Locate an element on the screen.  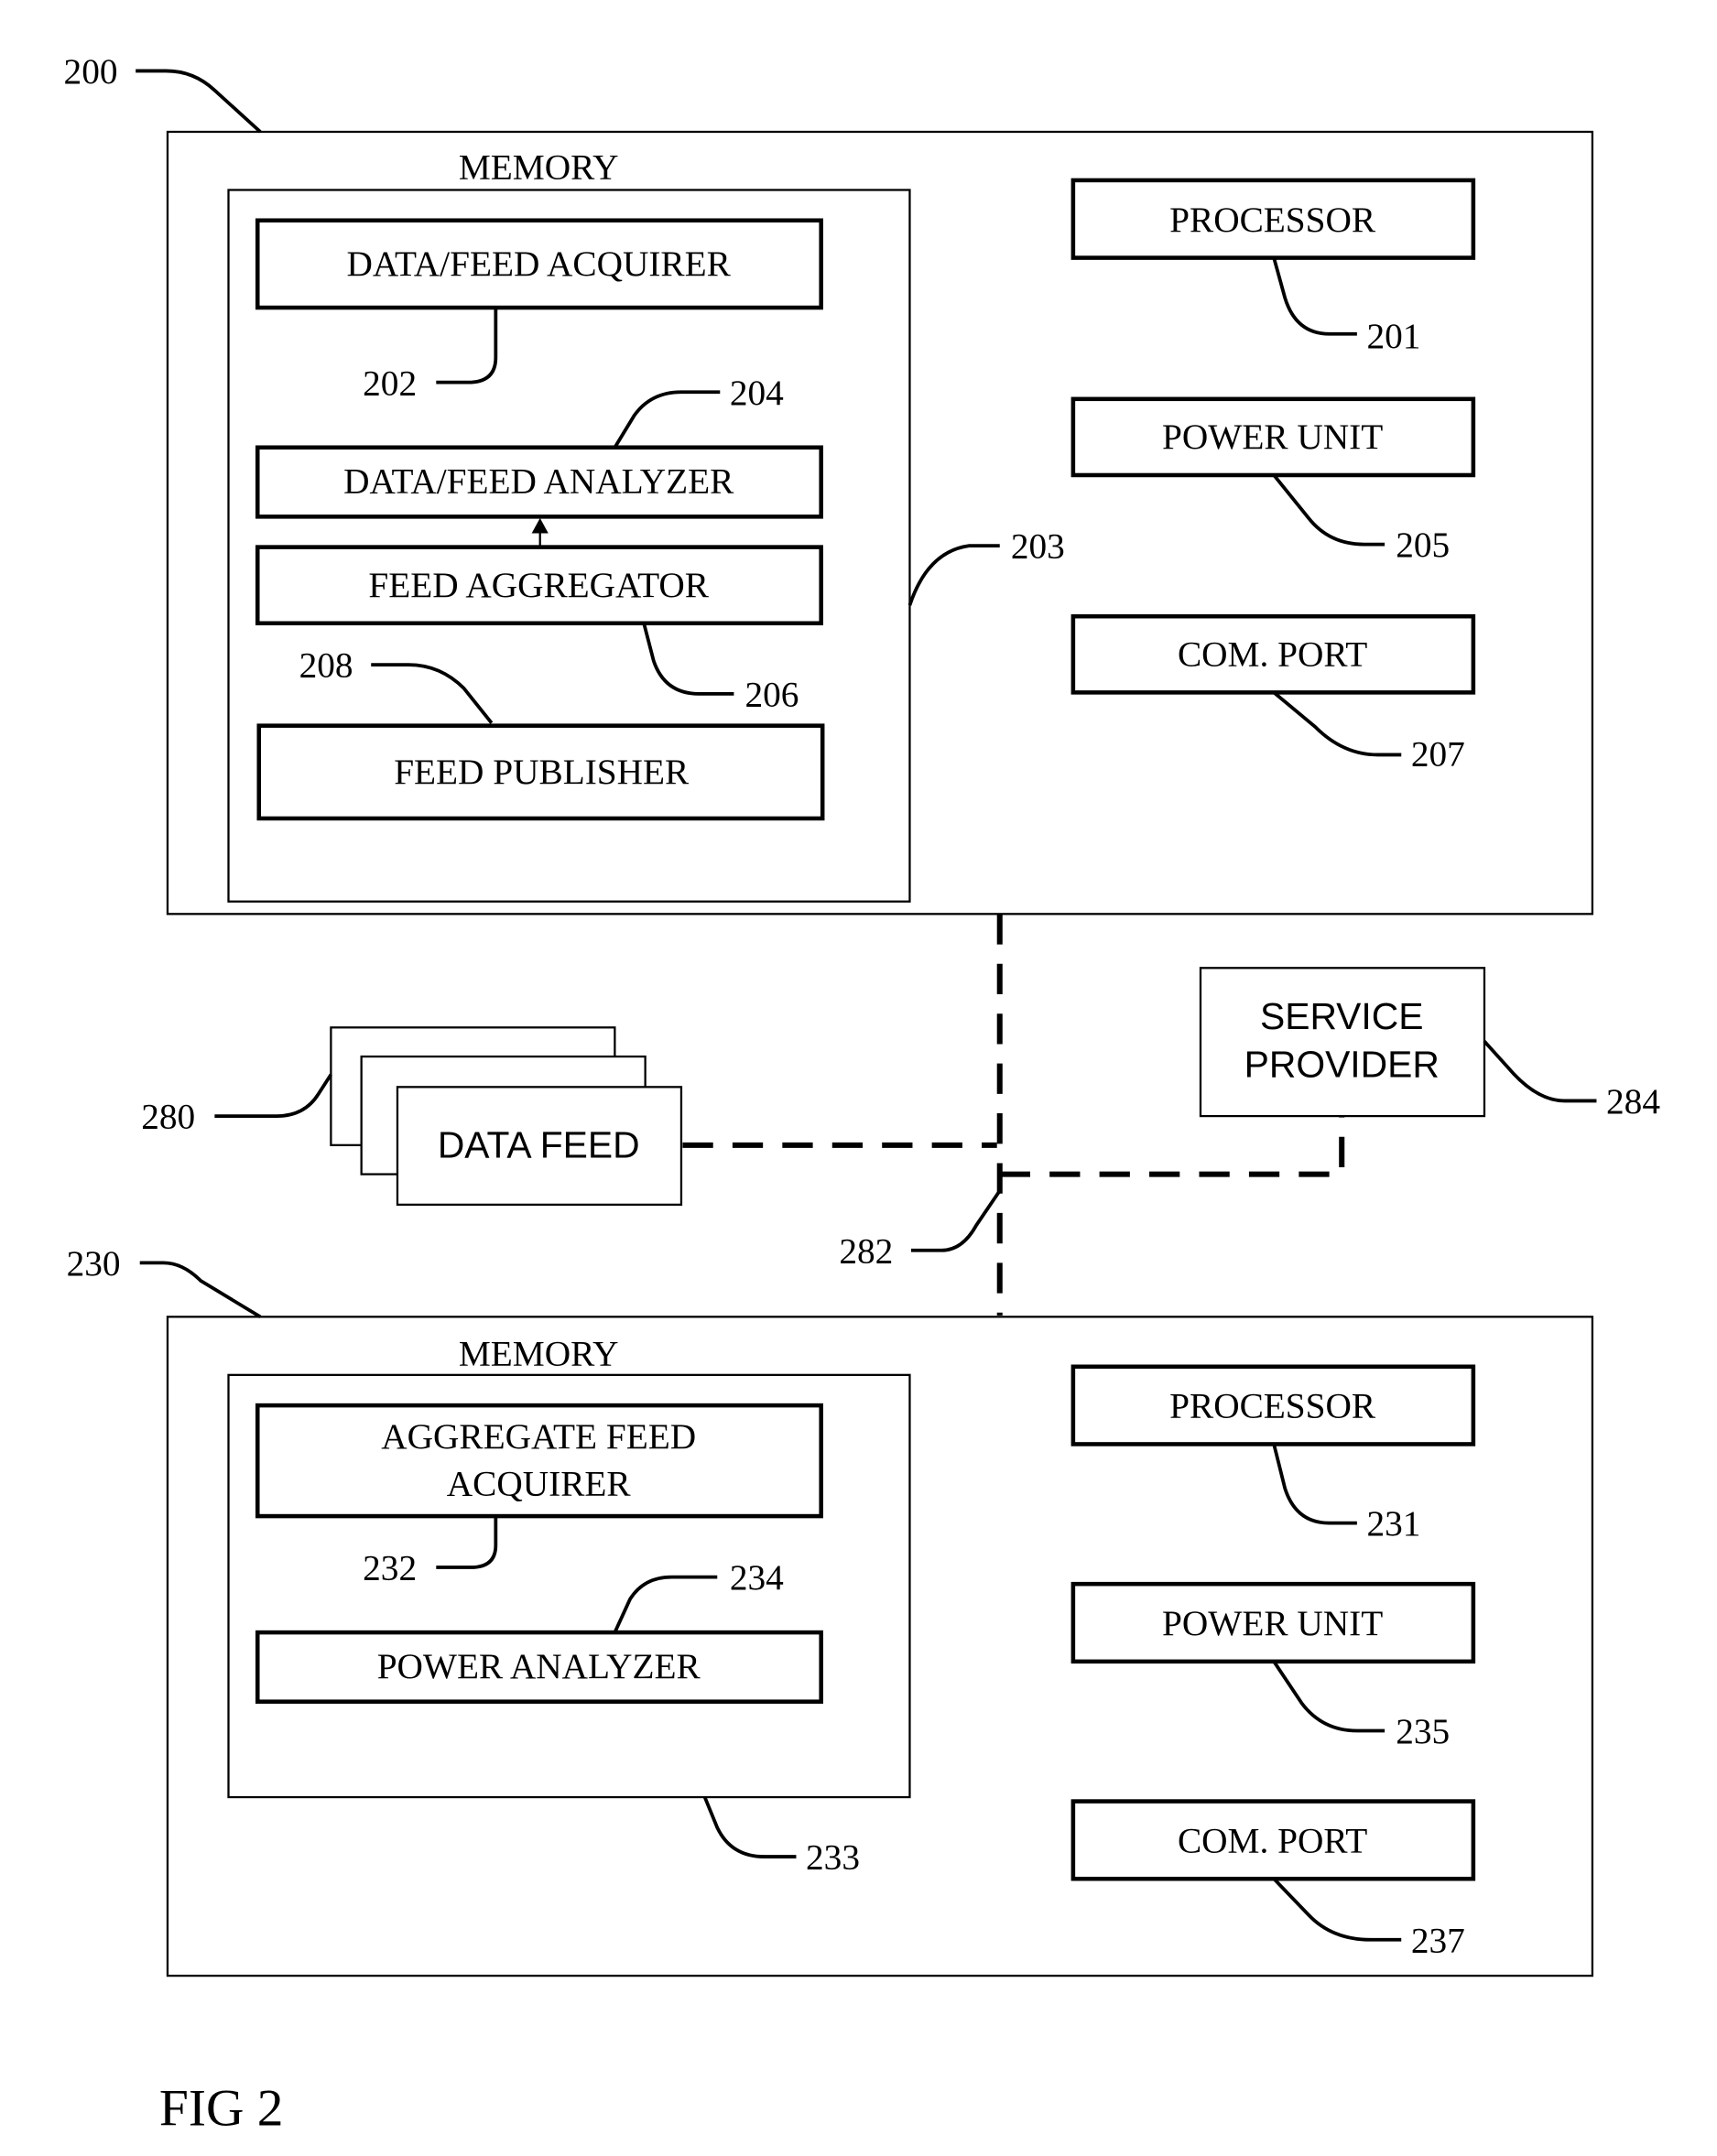
memory-title-200: MEMORY is located at coordinates (539, 166).